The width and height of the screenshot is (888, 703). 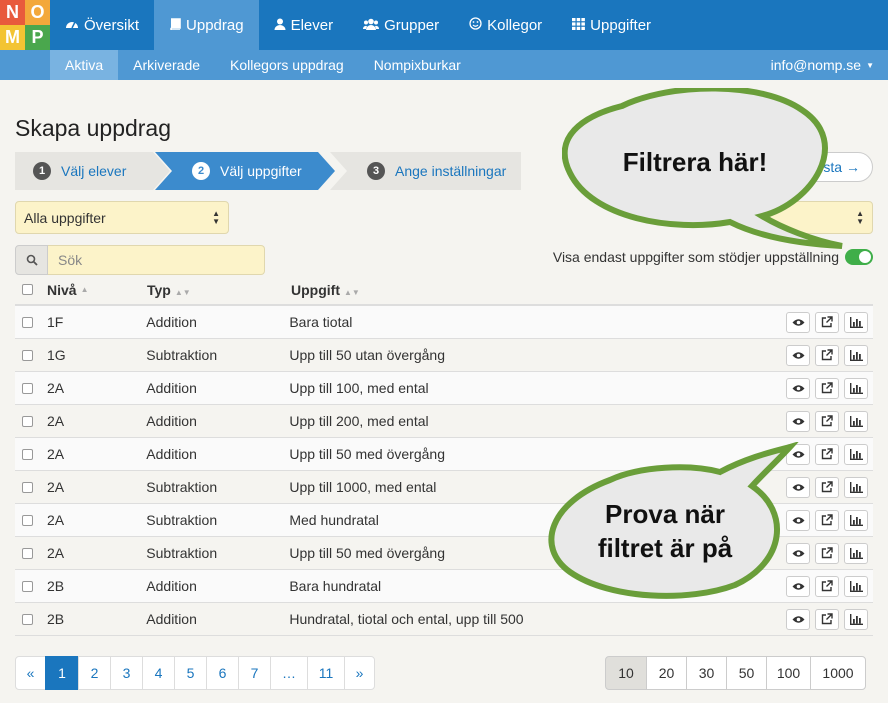 I want to click on table-row: 2A Addition Upp till 50 med övergång, so click(x=444, y=454).